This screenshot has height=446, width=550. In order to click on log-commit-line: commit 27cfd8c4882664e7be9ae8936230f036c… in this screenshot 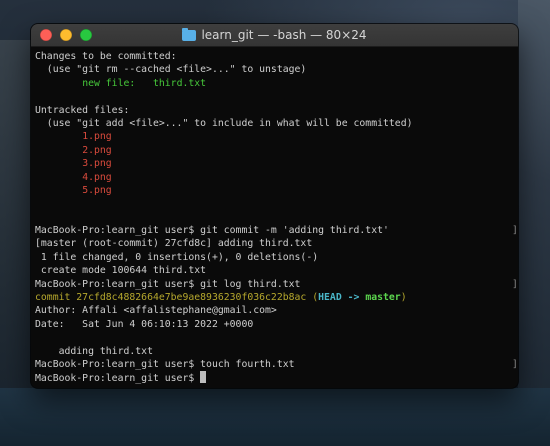, I will do `click(221, 298)`.